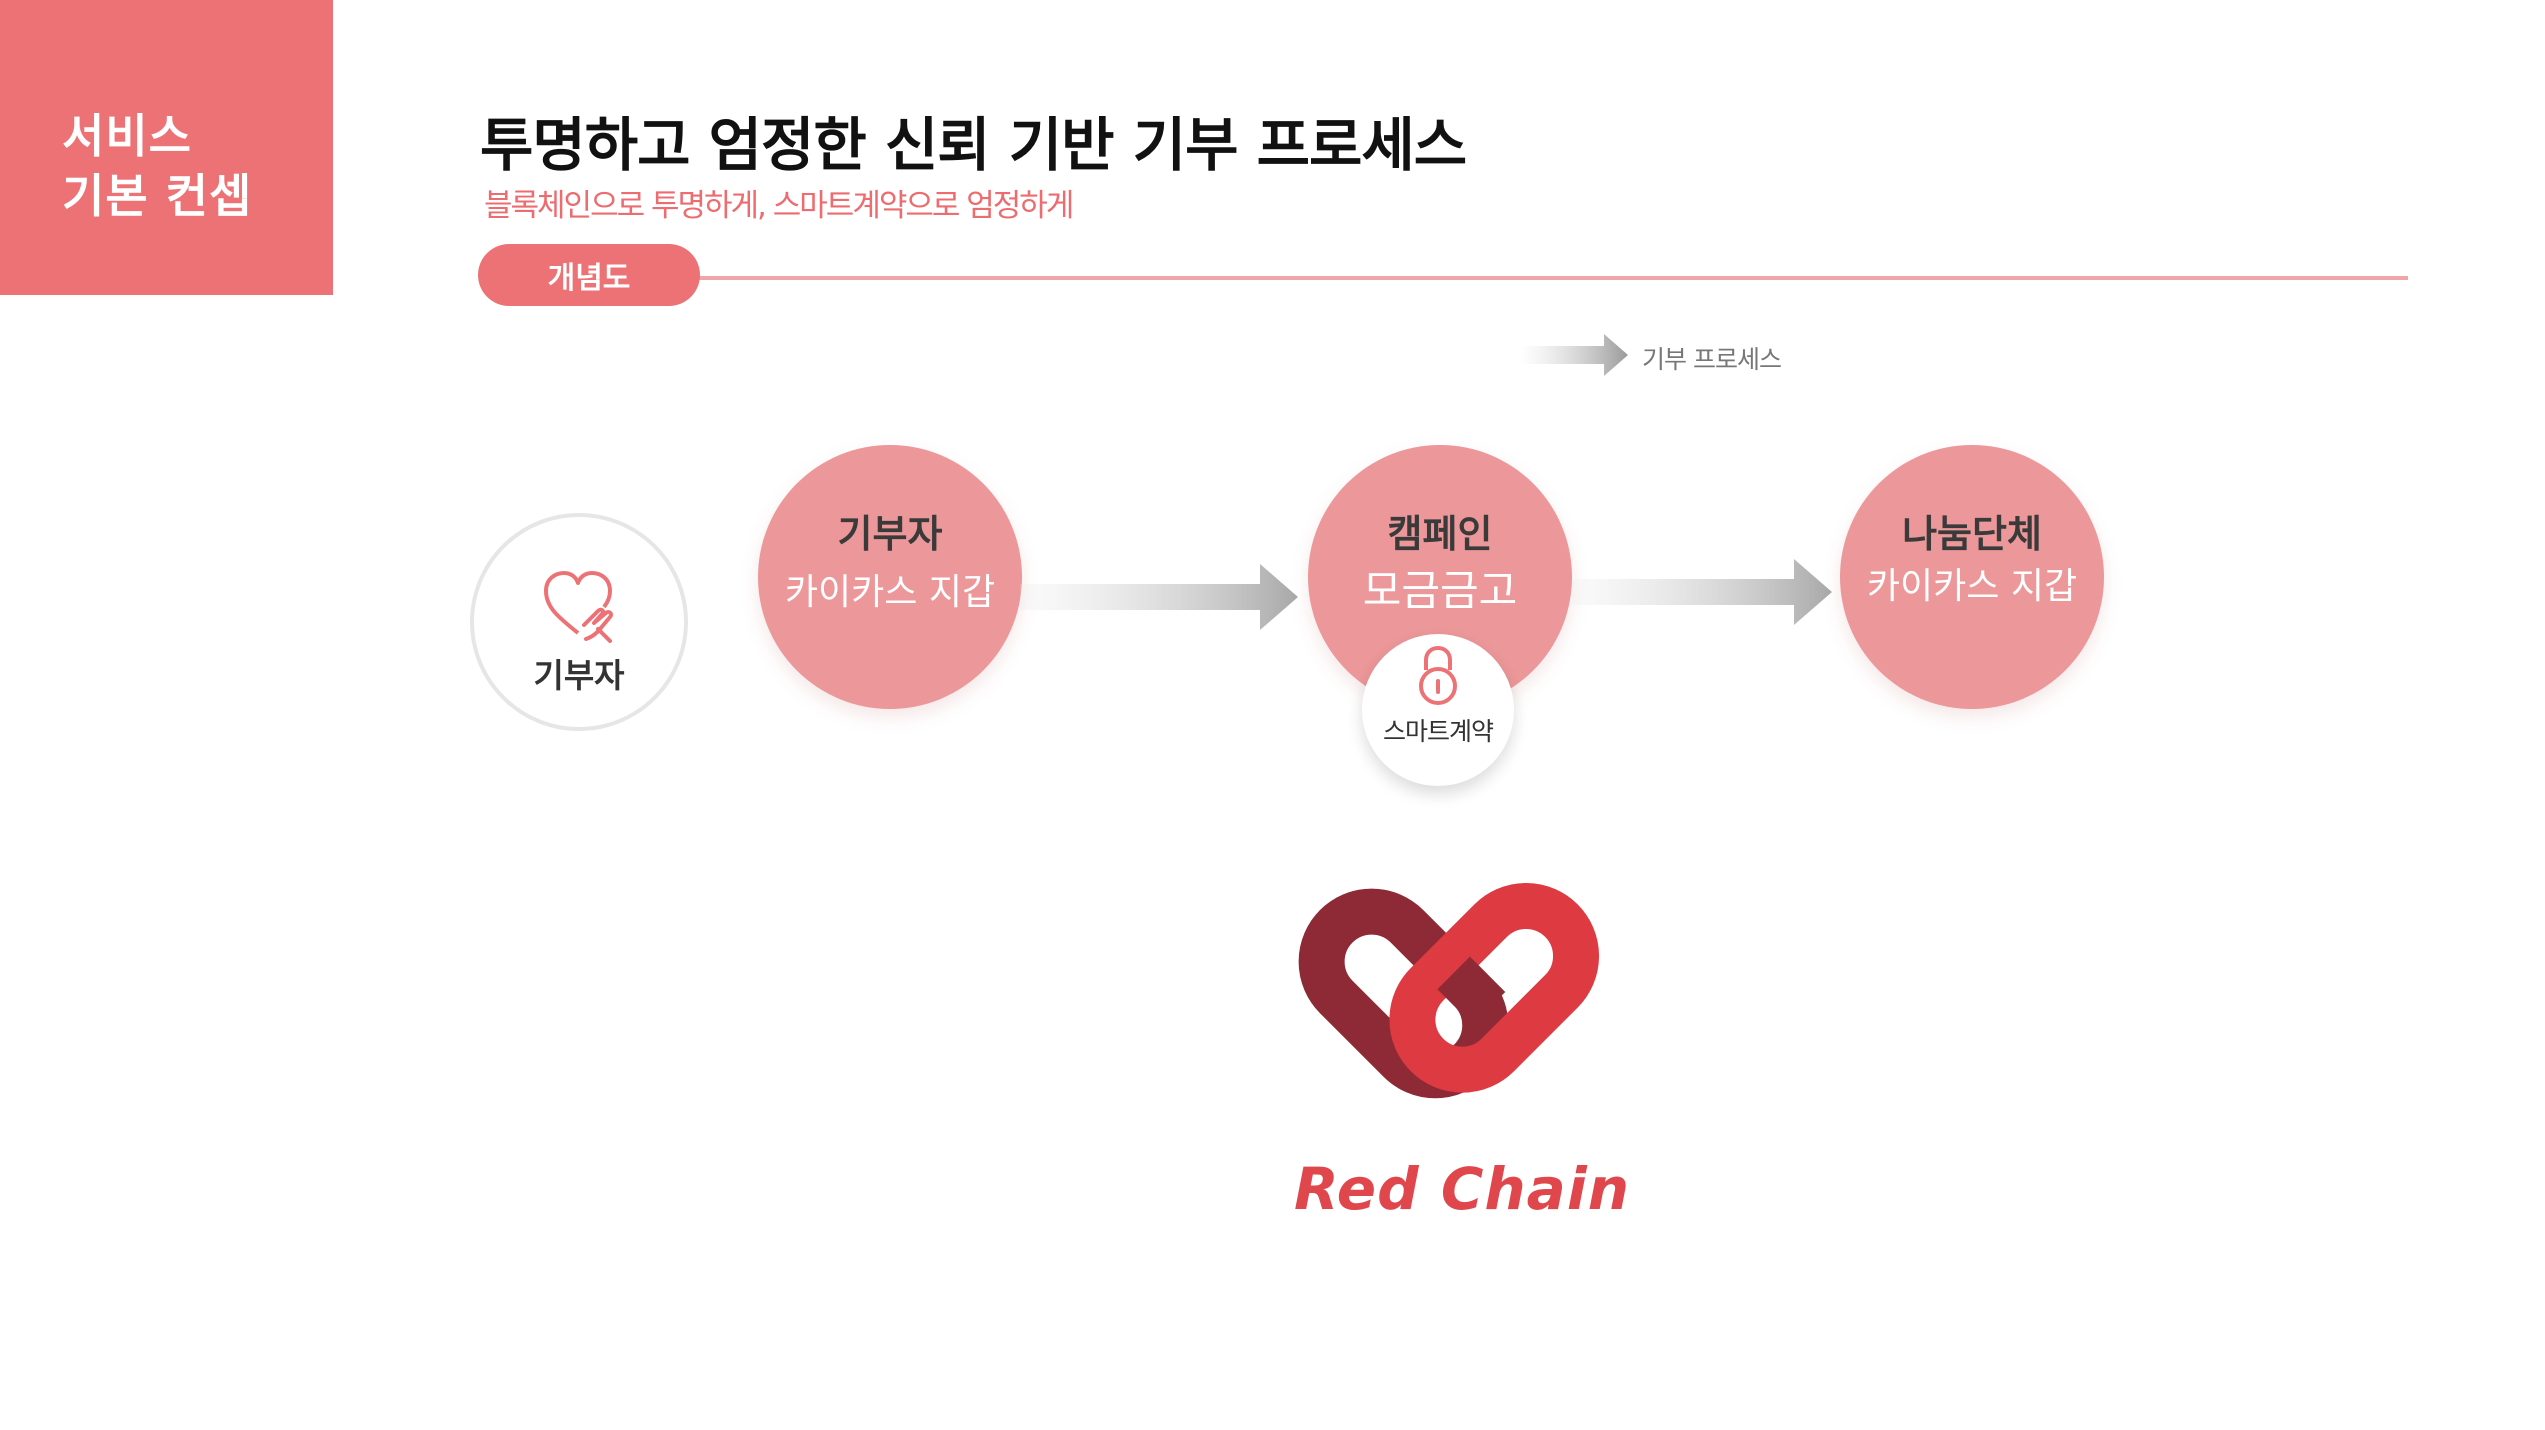  Describe the element at coordinates (1440, 534) in the screenshot. I see `flow-node-title: 캠페인` at that location.